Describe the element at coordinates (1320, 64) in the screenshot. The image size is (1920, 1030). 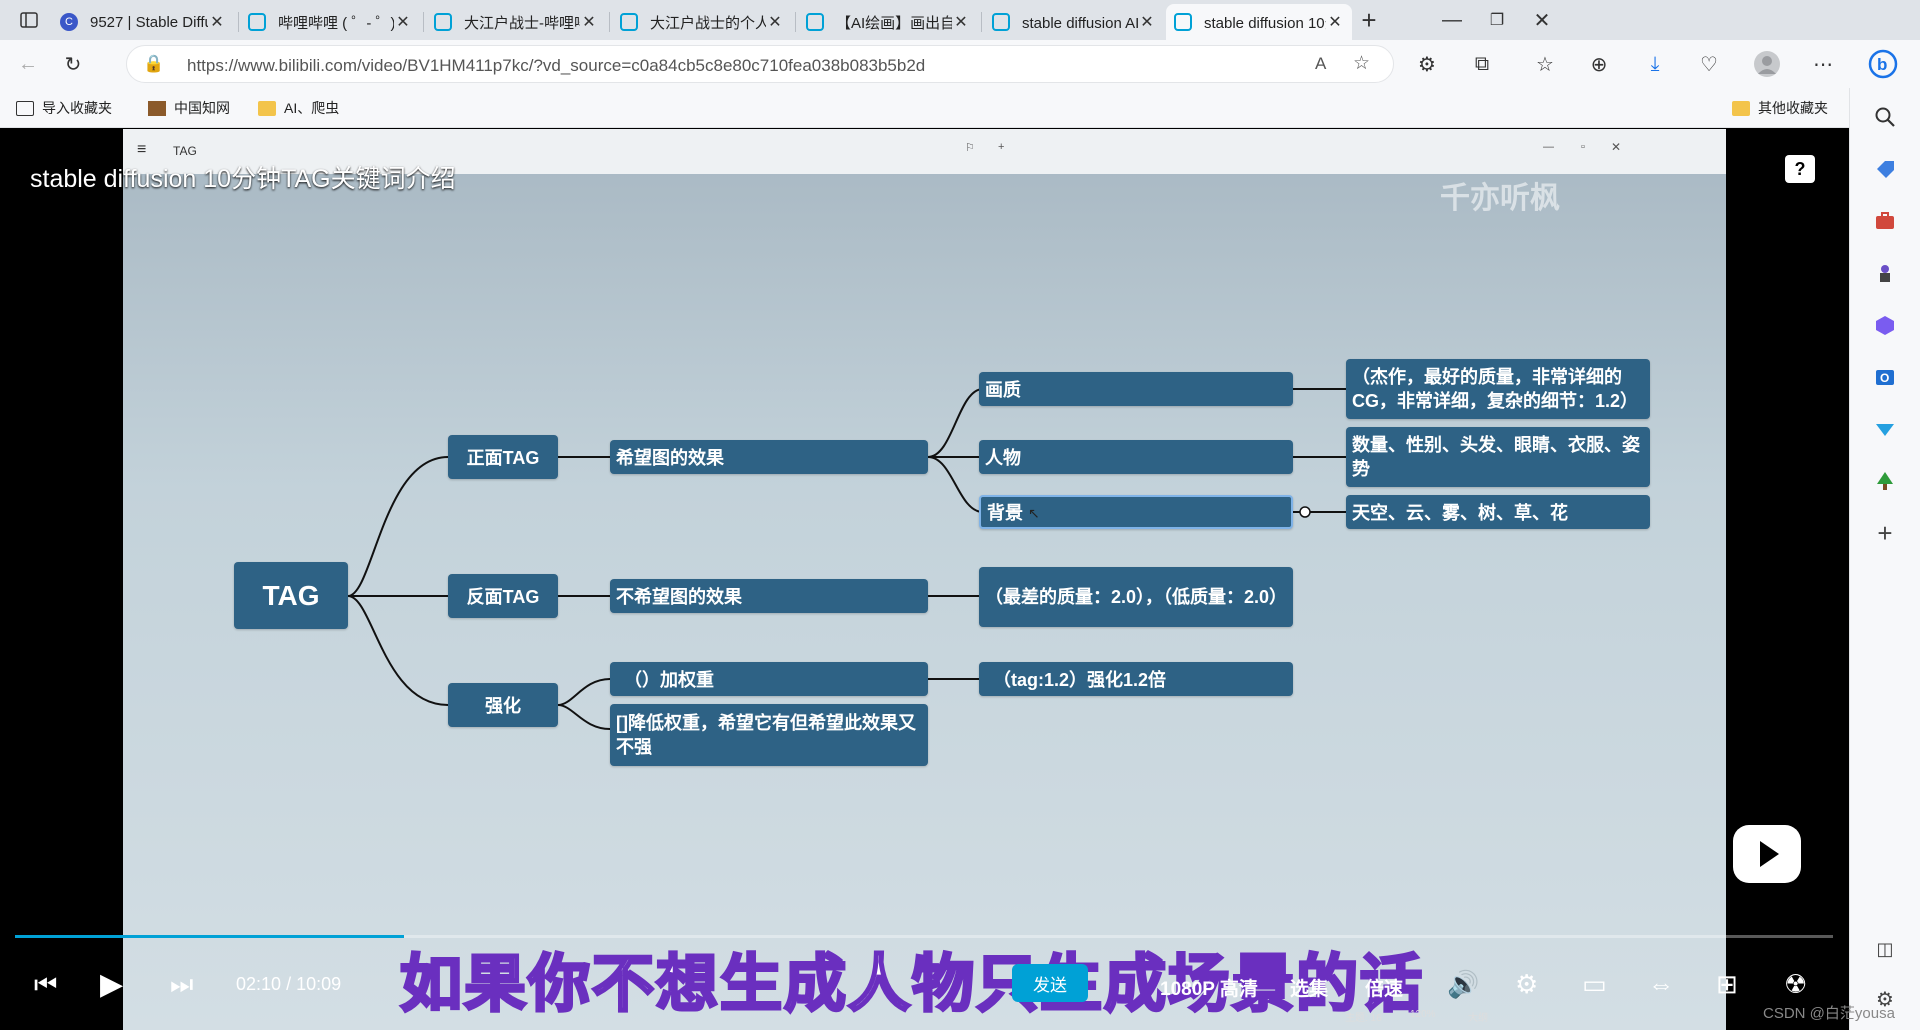
I see `read-aloud-icon: A` at that location.